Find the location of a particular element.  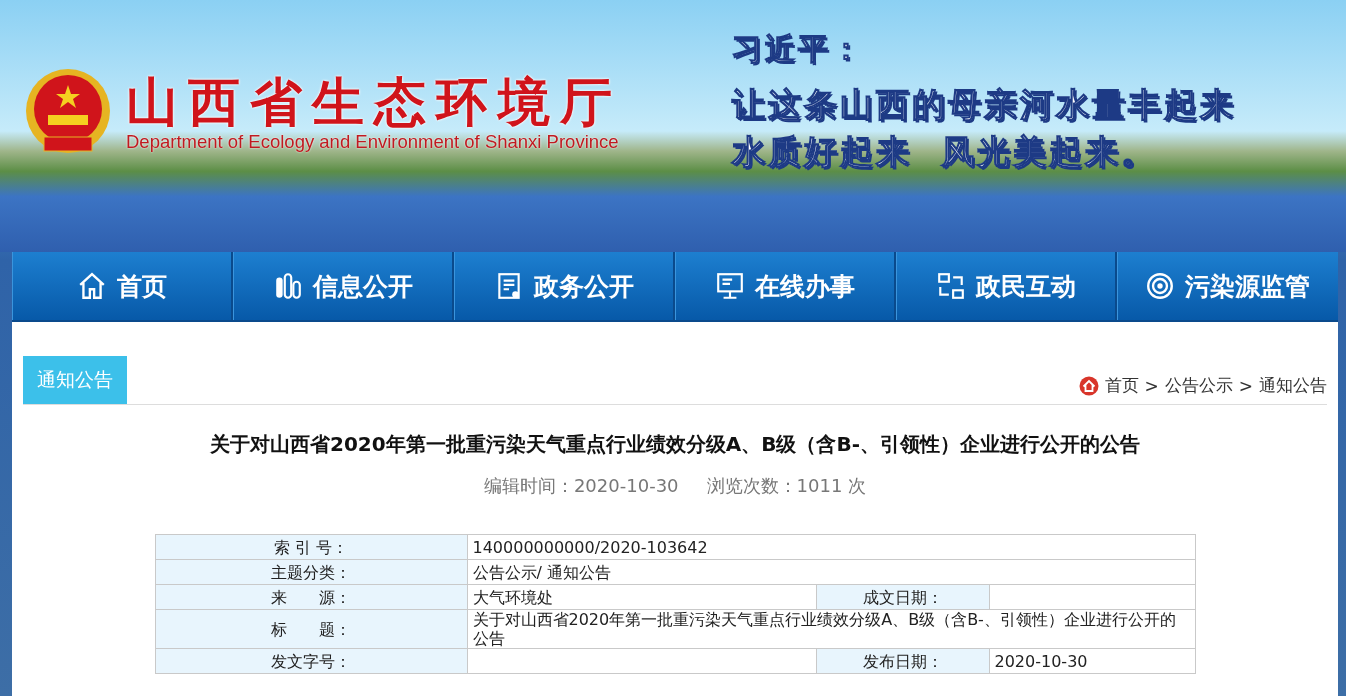

field-label: 成文日期： is located at coordinates (902, 597).